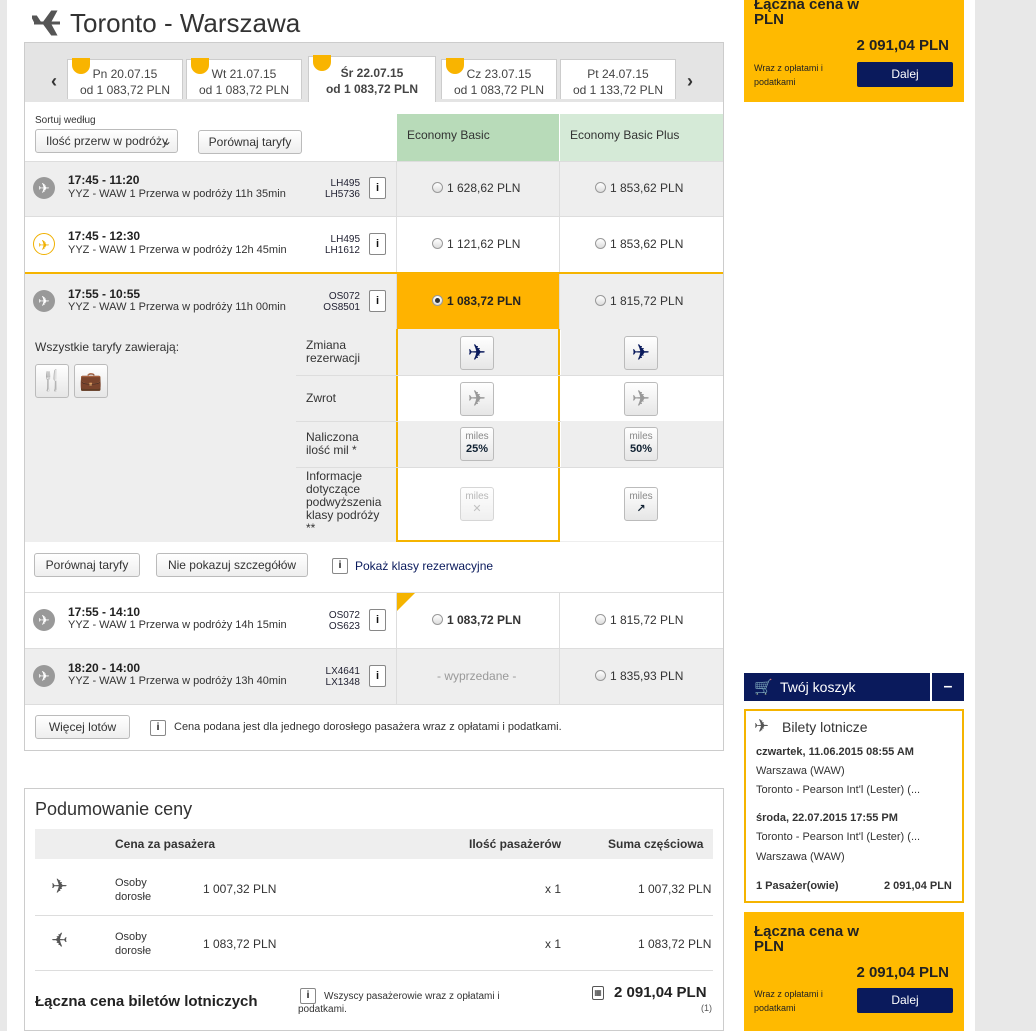  Describe the element at coordinates (598, 993) in the screenshot. I see `calculator-icon: ▦` at that location.